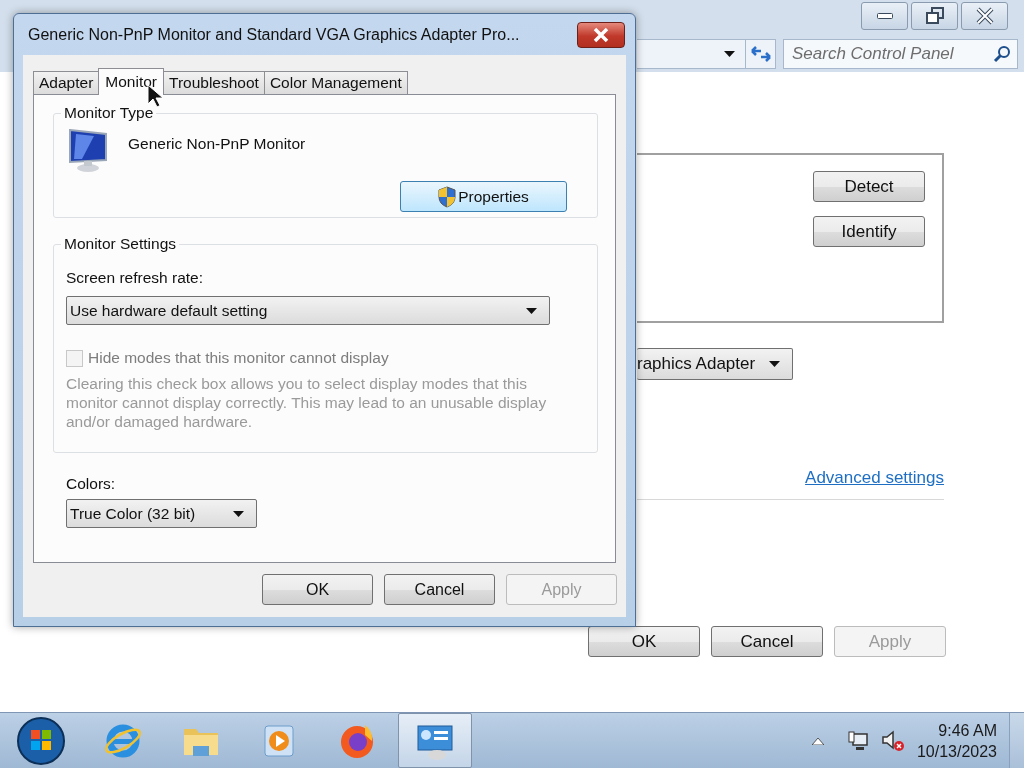 The width and height of the screenshot is (1024, 768). What do you see at coordinates (447, 196) in the screenshot?
I see `shield-icon` at bounding box center [447, 196].